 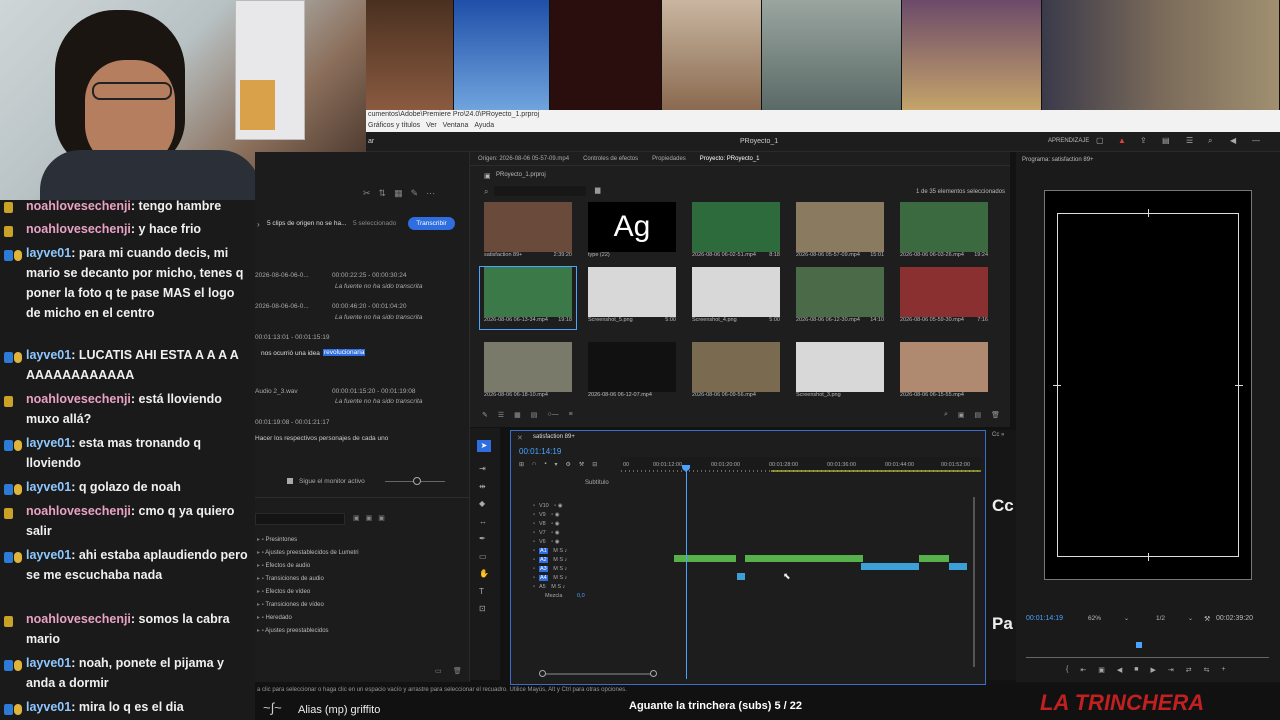 What do you see at coordinates (367, 193) in the screenshot?
I see `scissors-icon: ✂` at bounding box center [367, 193].